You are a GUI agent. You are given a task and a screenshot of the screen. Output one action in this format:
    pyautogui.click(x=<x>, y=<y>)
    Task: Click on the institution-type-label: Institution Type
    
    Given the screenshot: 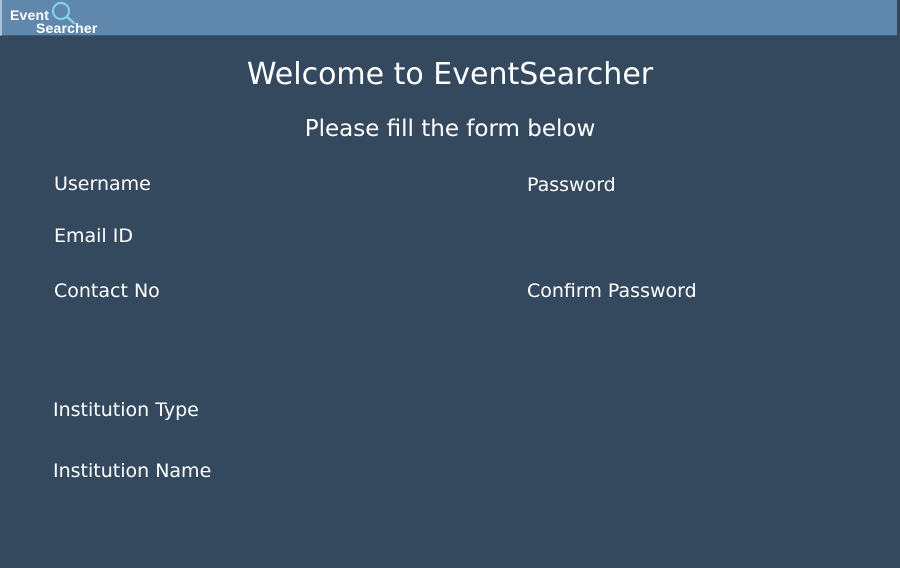 What is the action you would take?
    pyautogui.click(x=126, y=410)
    